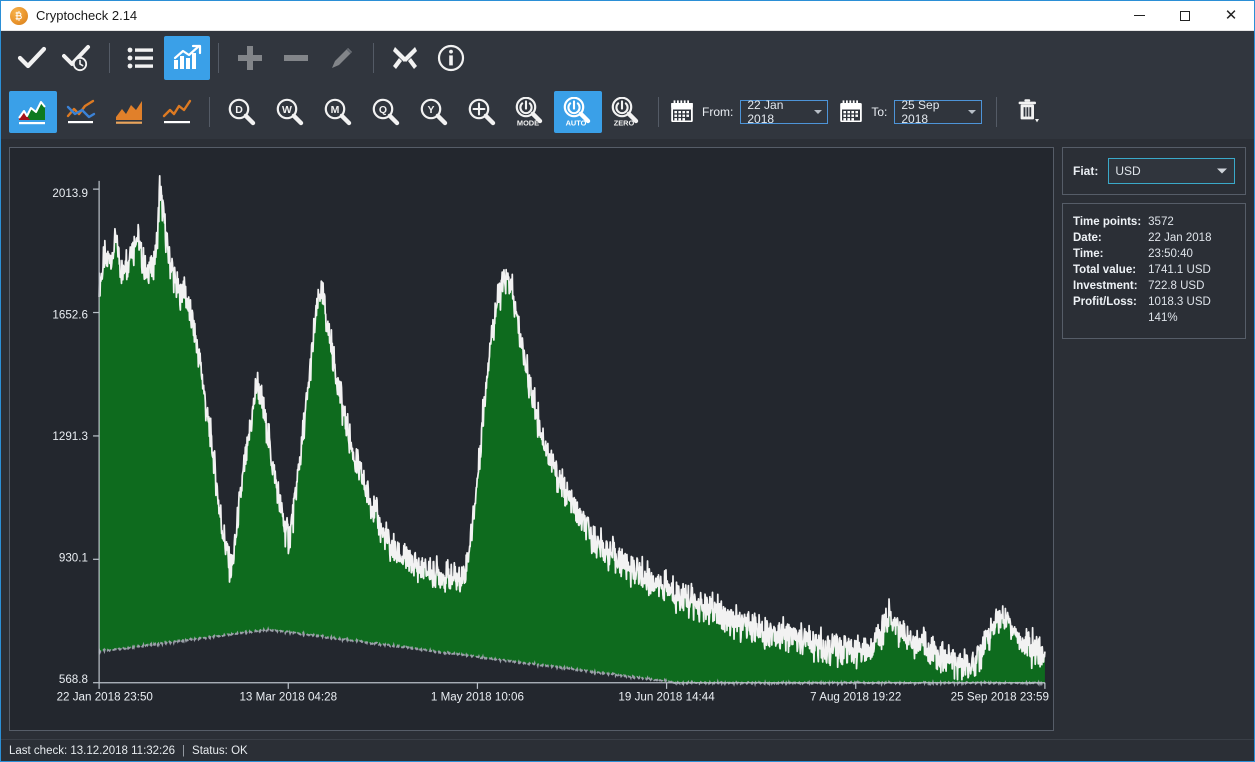 This screenshot has height=762, width=1255. Describe the element at coordinates (70, 436) in the screenshot. I see `y-tick-label: 1291.3` at that location.